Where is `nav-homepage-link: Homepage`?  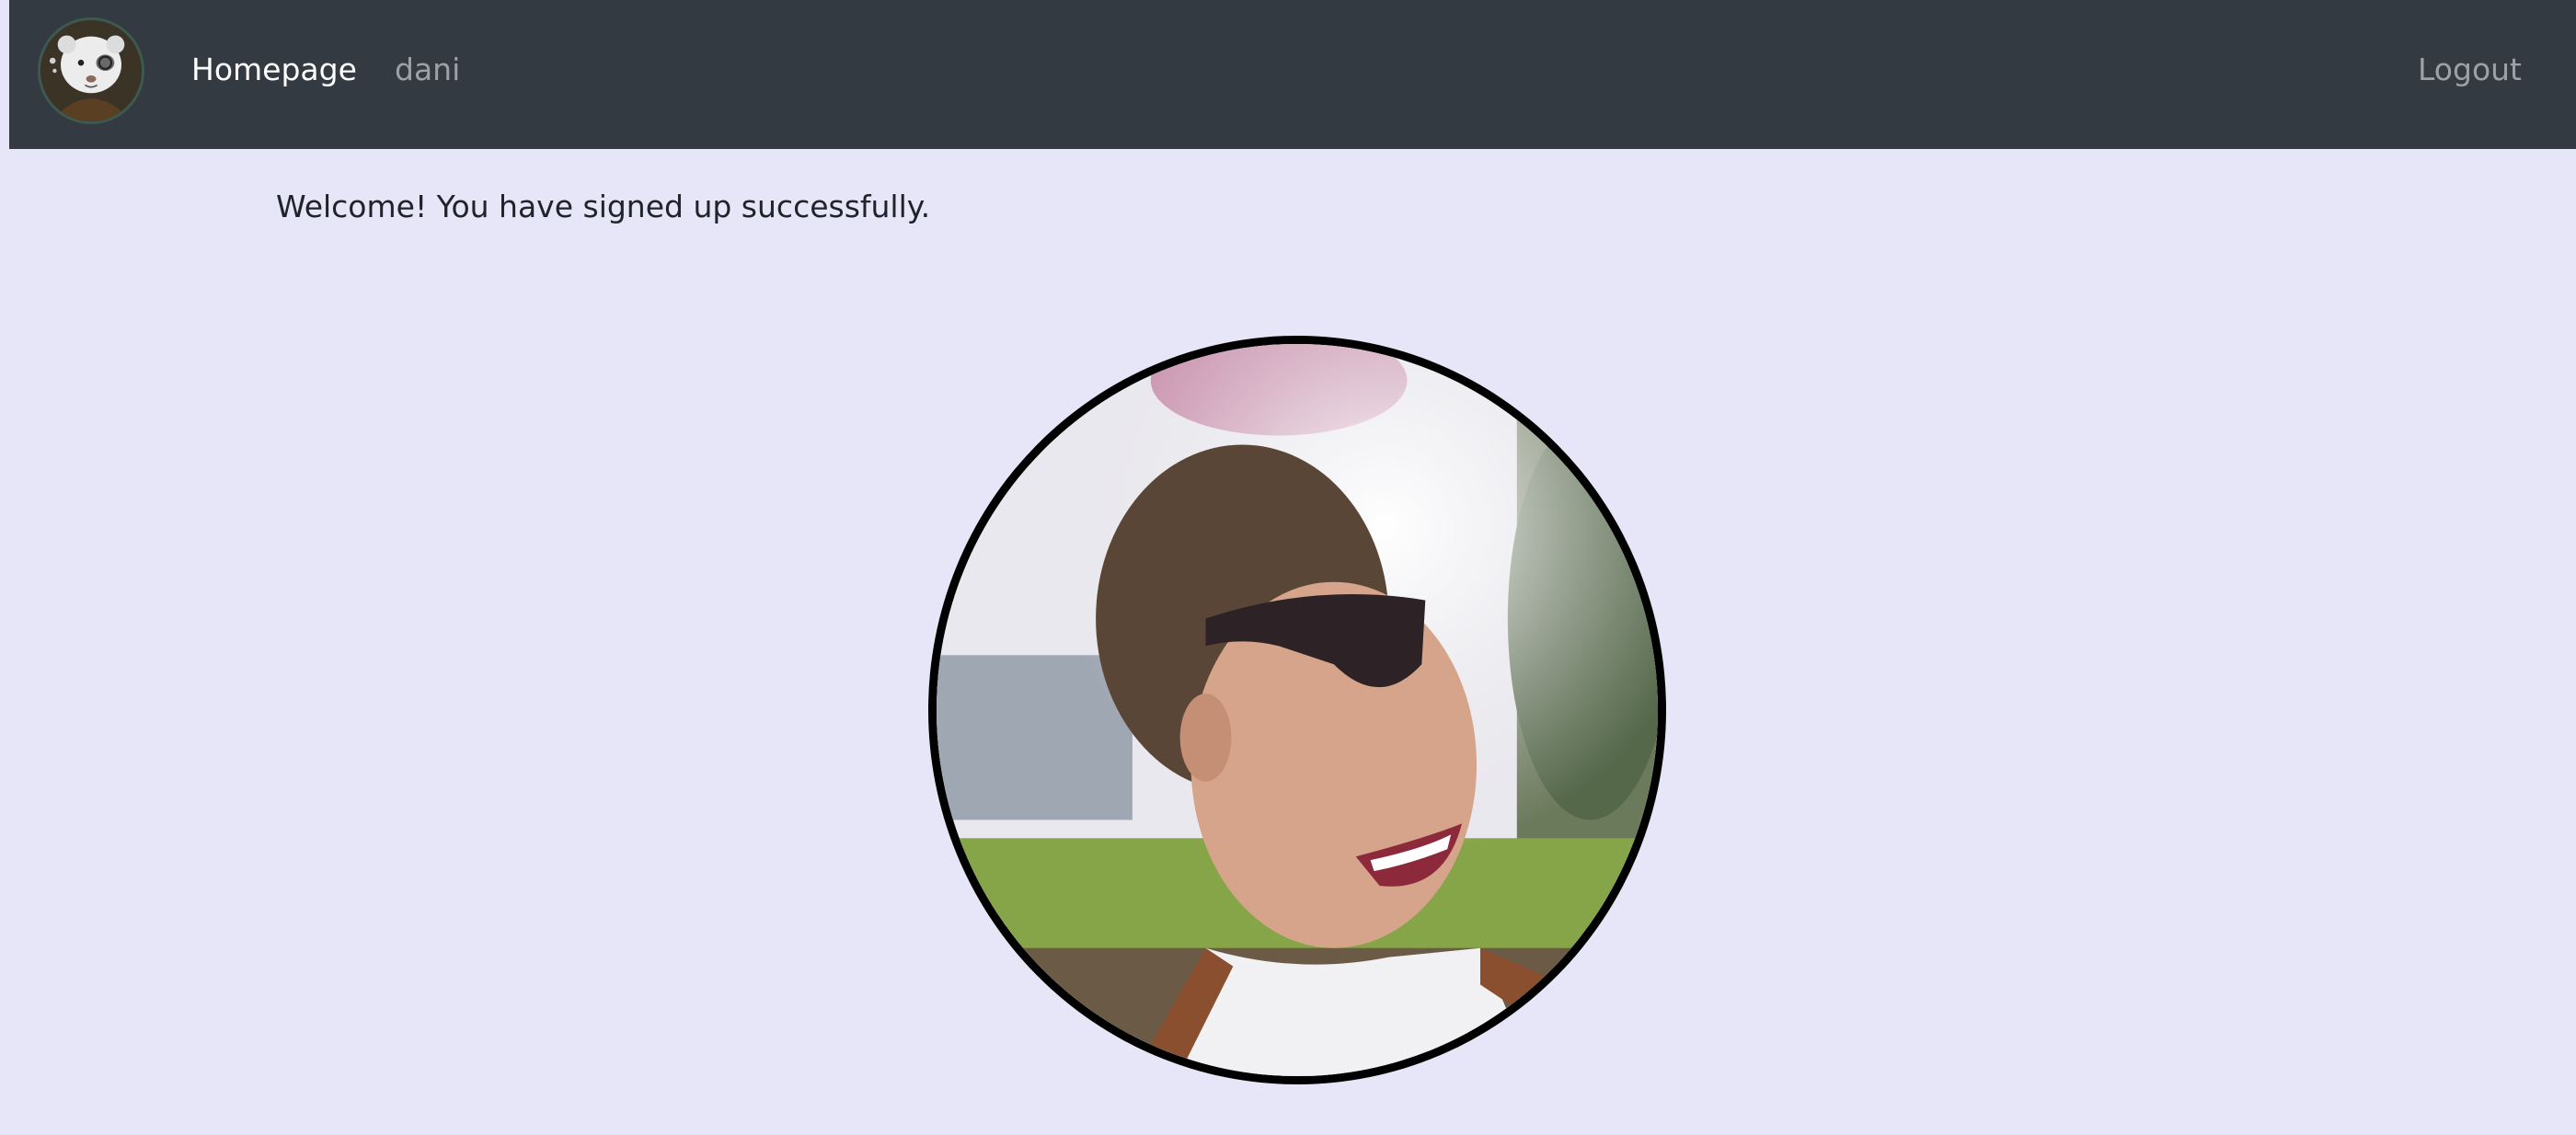
nav-homepage-link: Homepage is located at coordinates (274, 70).